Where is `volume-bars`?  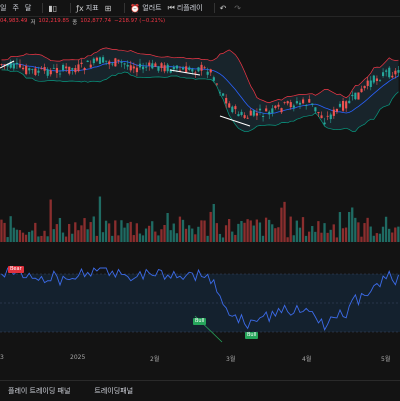 volume-bars is located at coordinates (200, 219).